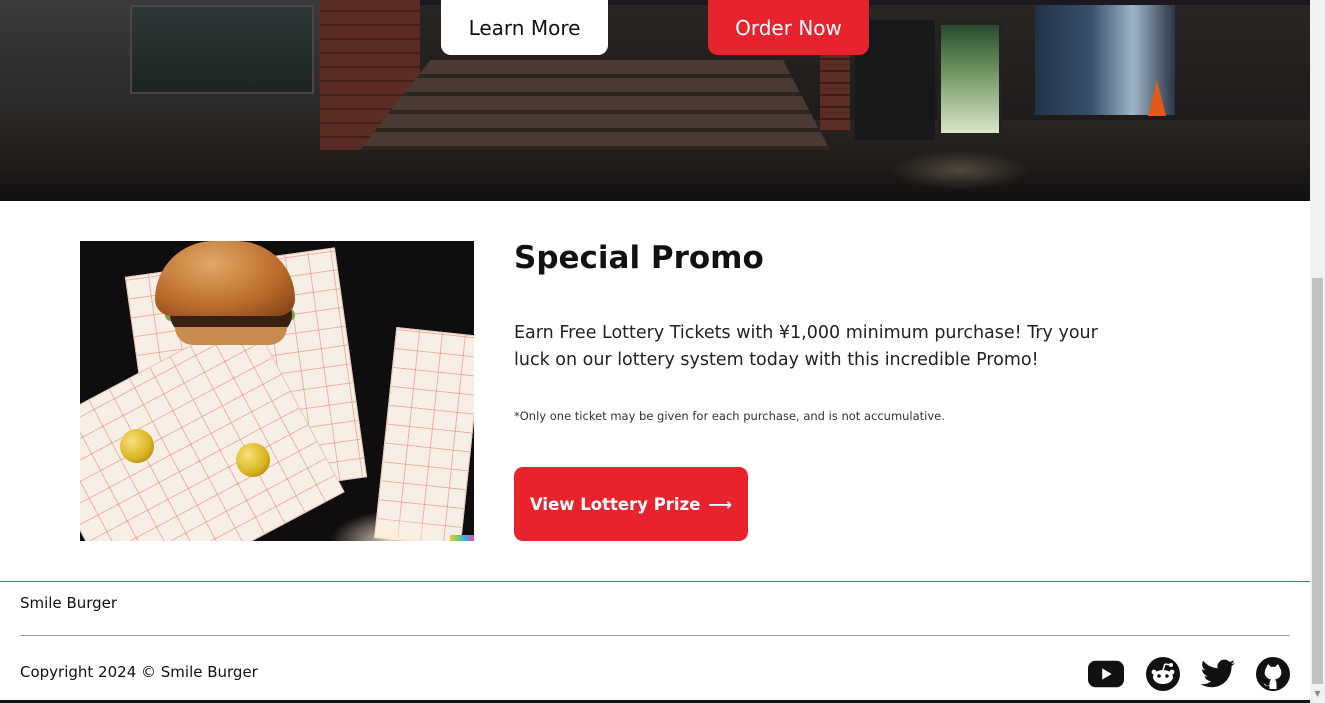  I want to click on youtube-icon, so click(1106, 674).